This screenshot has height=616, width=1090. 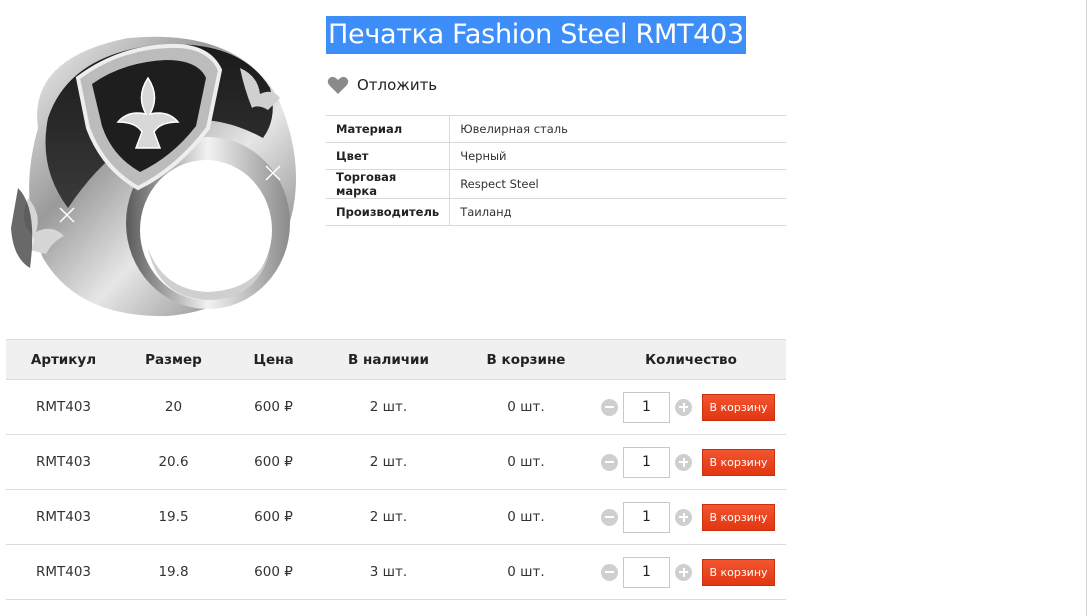 I want to click on spec-value: Ювелирная сталь, so click(x=514, y=129).